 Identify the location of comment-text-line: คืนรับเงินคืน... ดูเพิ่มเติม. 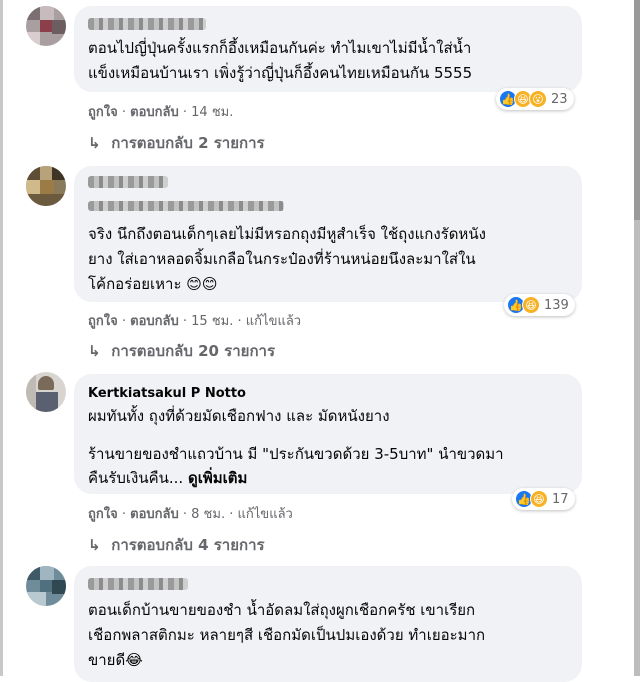
(167, 478).